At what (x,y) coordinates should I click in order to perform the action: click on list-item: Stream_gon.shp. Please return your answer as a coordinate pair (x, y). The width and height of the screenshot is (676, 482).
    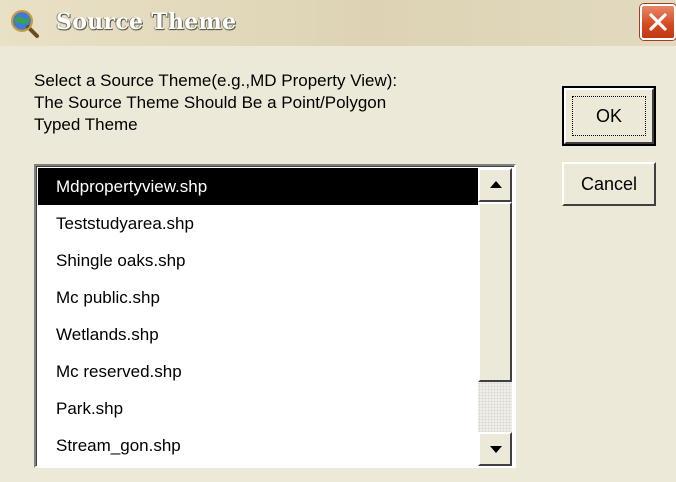
    Looking at the image, I should click on (258, 445).